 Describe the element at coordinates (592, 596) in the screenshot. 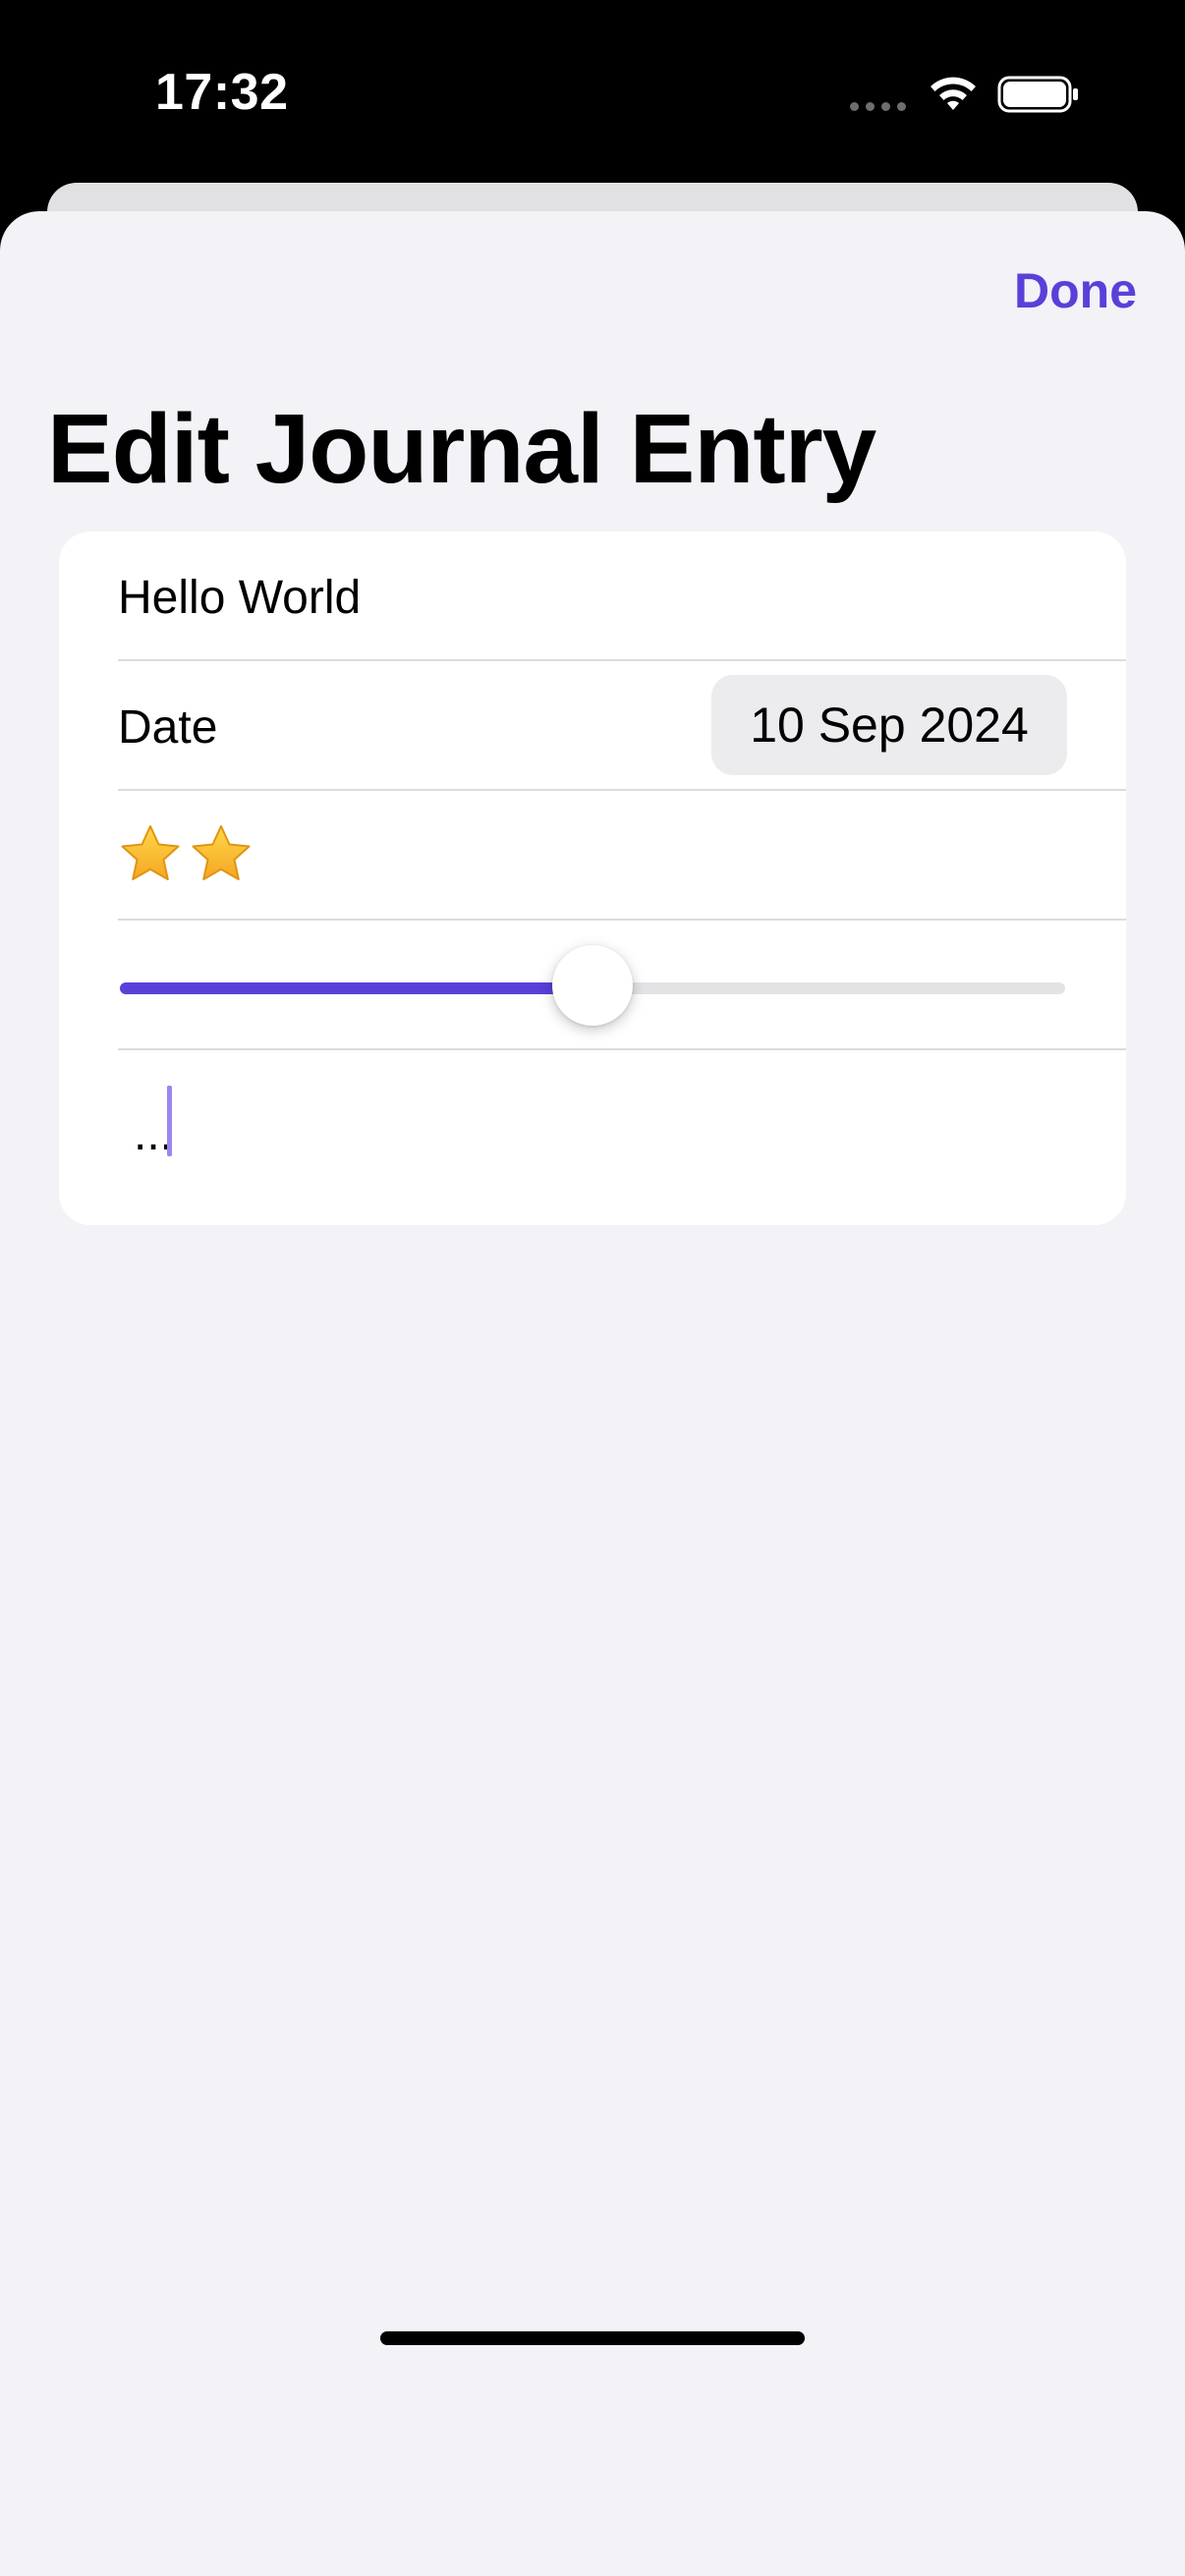

I see `title-field: Hello World` at that location.